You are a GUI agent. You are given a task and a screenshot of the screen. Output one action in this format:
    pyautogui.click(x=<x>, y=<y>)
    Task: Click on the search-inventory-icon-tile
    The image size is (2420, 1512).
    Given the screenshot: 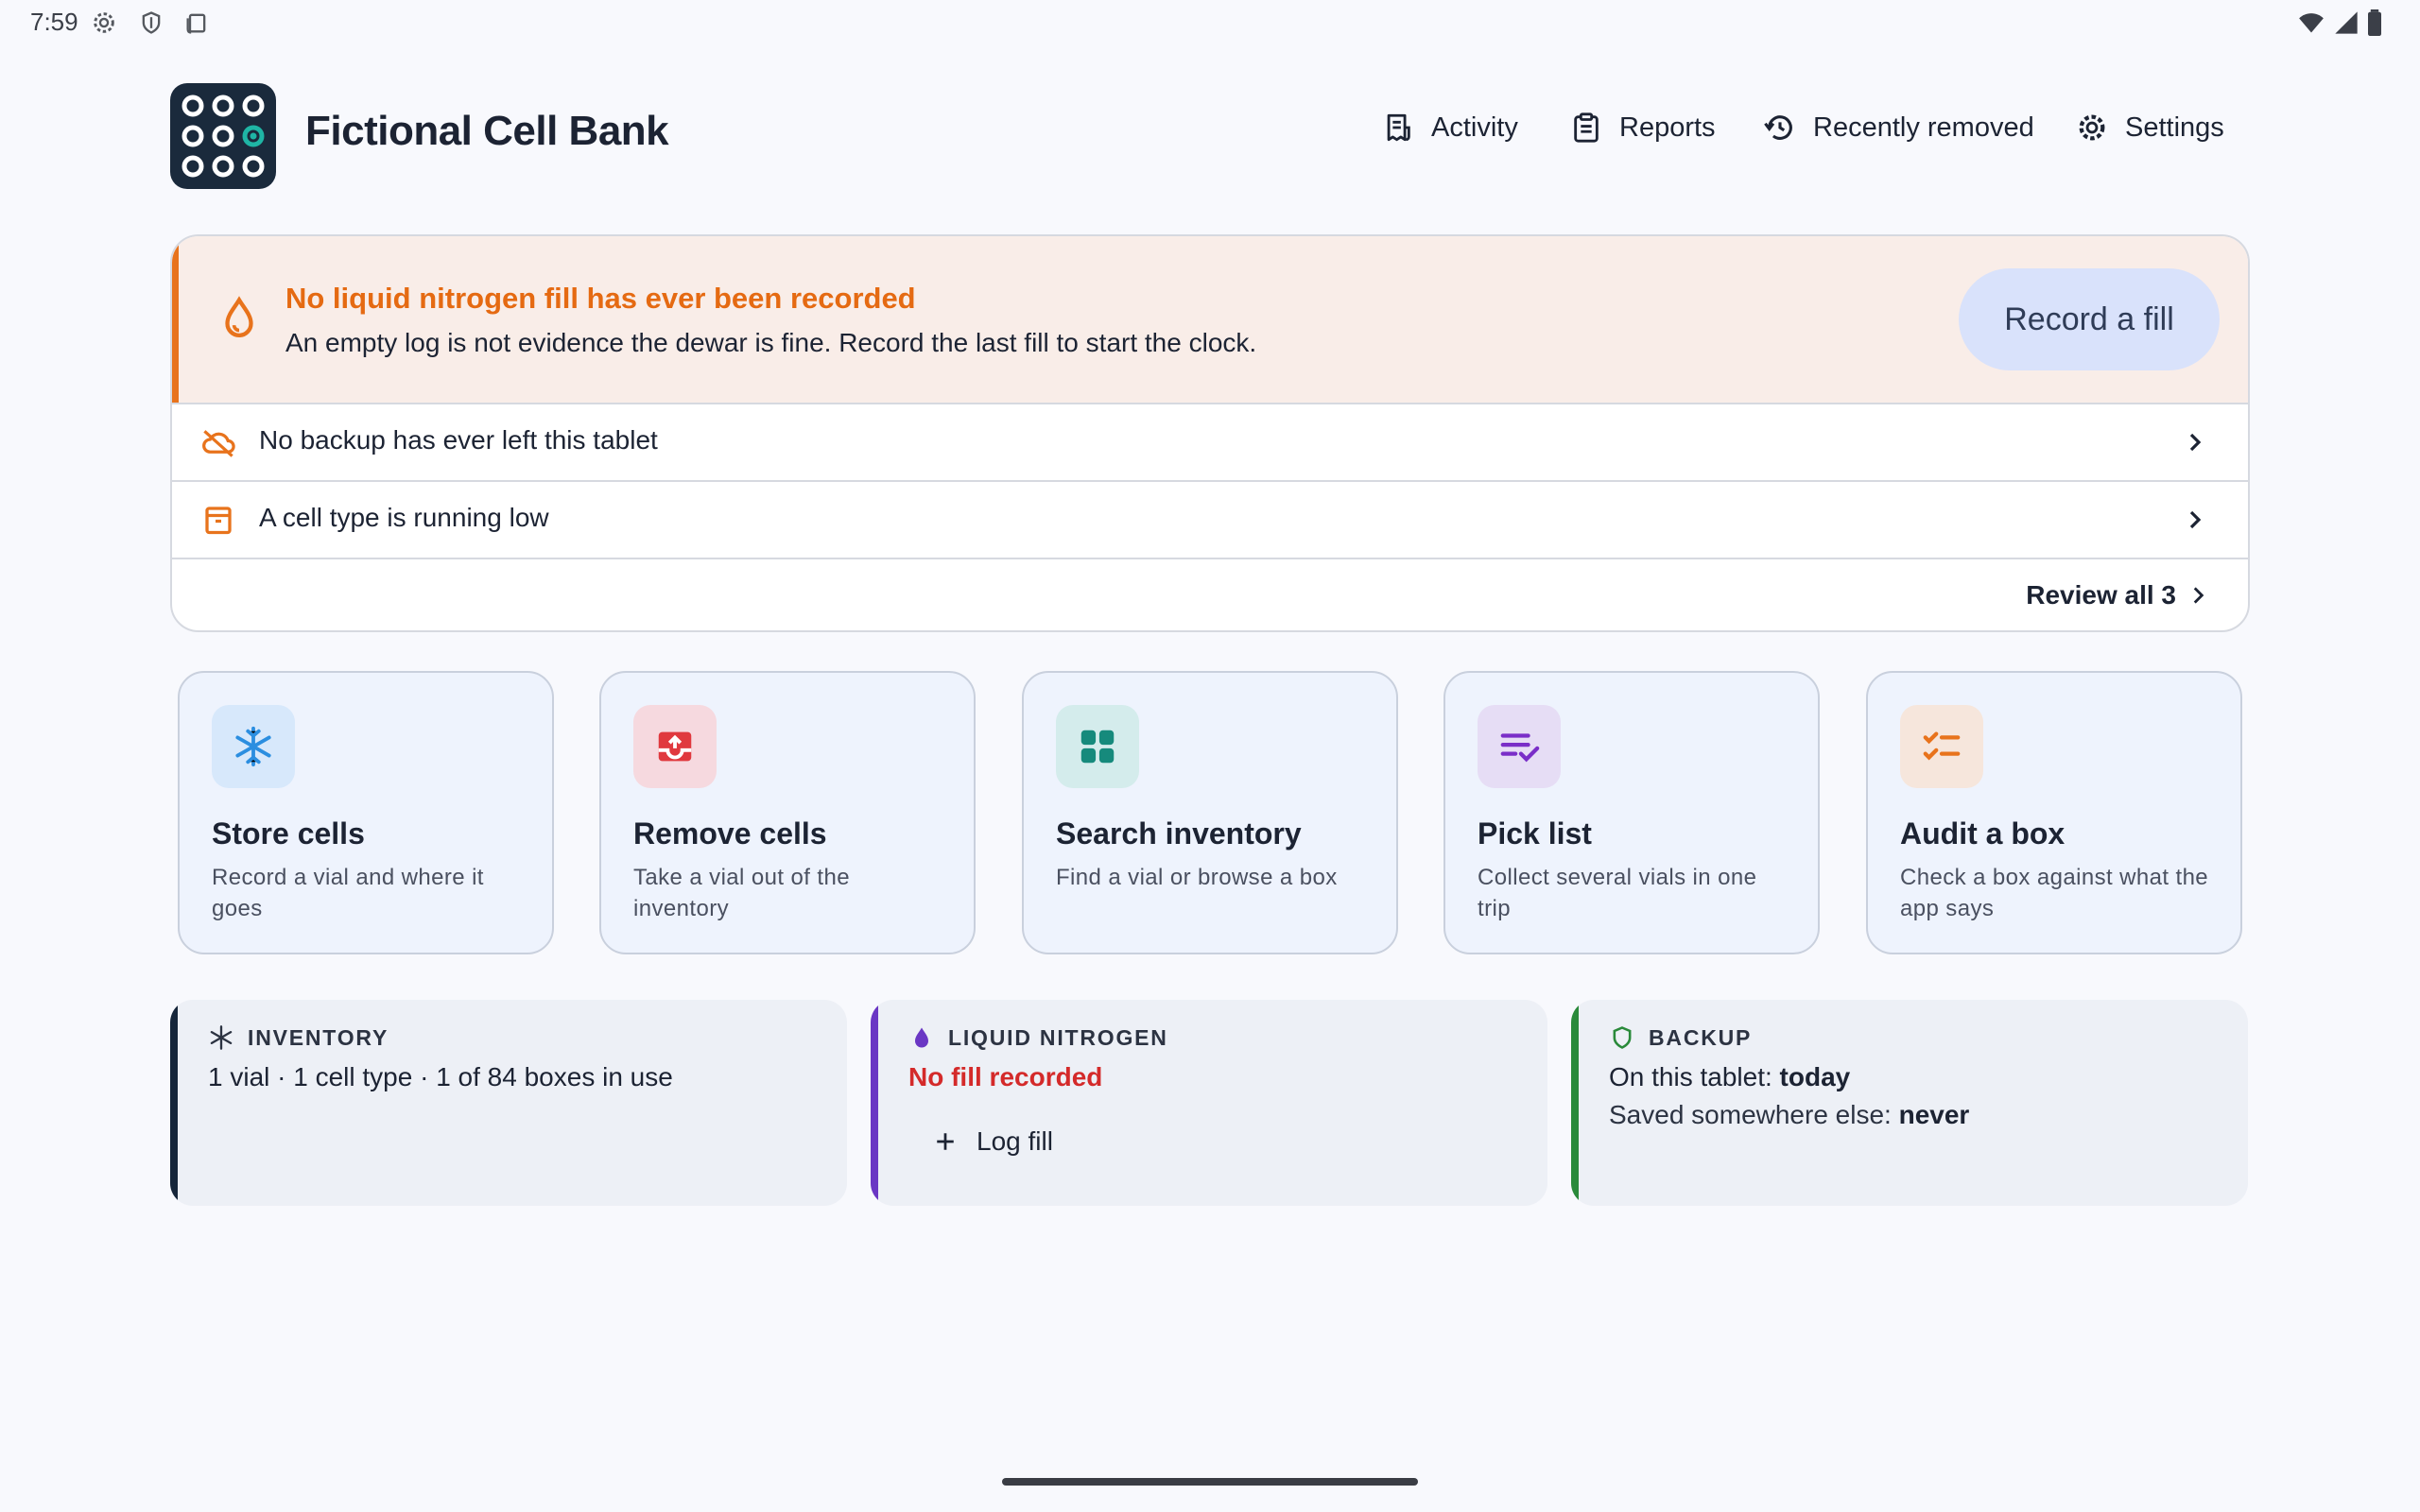 What is the action you would take?
    pyautogui.click(x=1097, y=746)
    